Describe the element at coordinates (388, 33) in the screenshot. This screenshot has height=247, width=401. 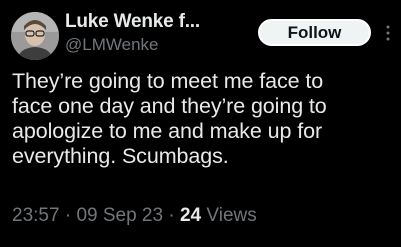
I see `more-vertical-icon` at that location.